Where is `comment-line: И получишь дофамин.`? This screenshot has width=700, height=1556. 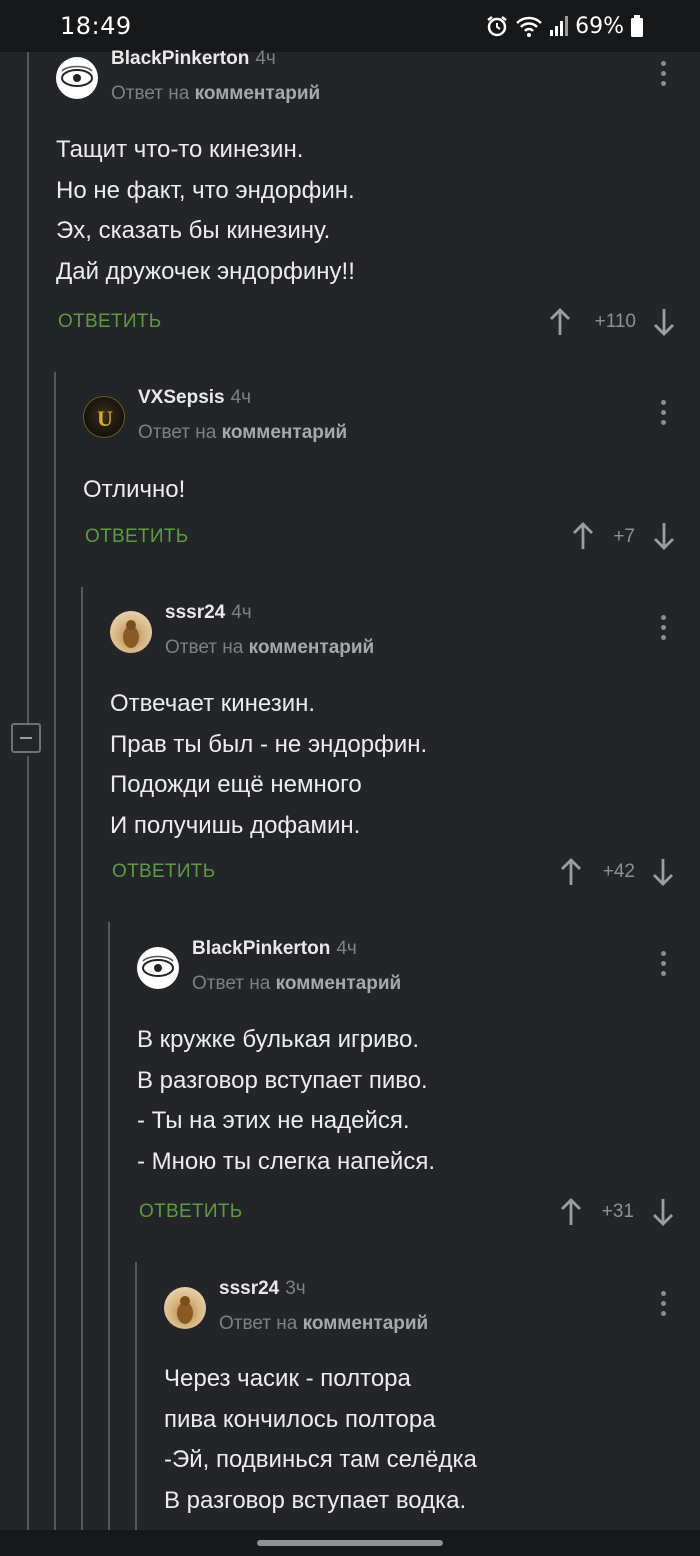
comment-line: И получишь дофамин. is located at coordinates (235, 825).